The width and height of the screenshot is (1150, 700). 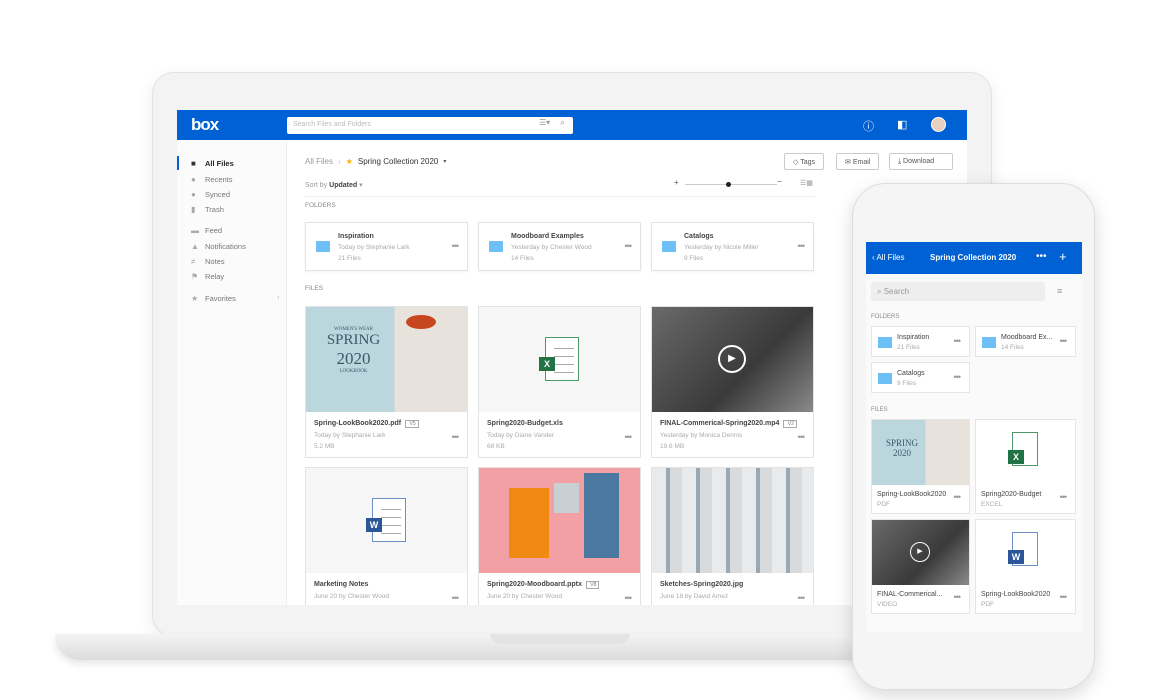 I want to click on sidebar-item-favorites: ★ Favorites, so click(x=213, y=298).